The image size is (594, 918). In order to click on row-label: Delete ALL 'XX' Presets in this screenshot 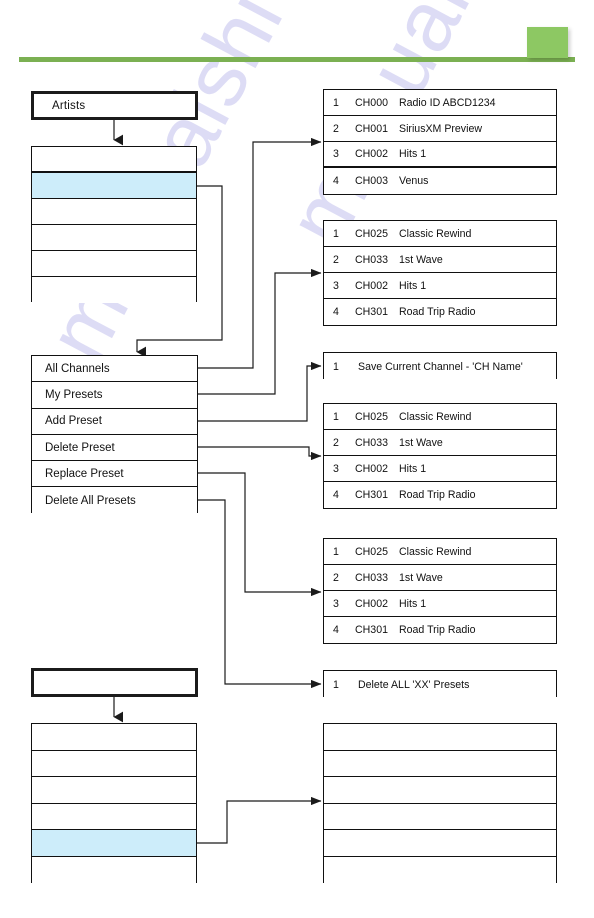, I will do `click(414, 684)`.